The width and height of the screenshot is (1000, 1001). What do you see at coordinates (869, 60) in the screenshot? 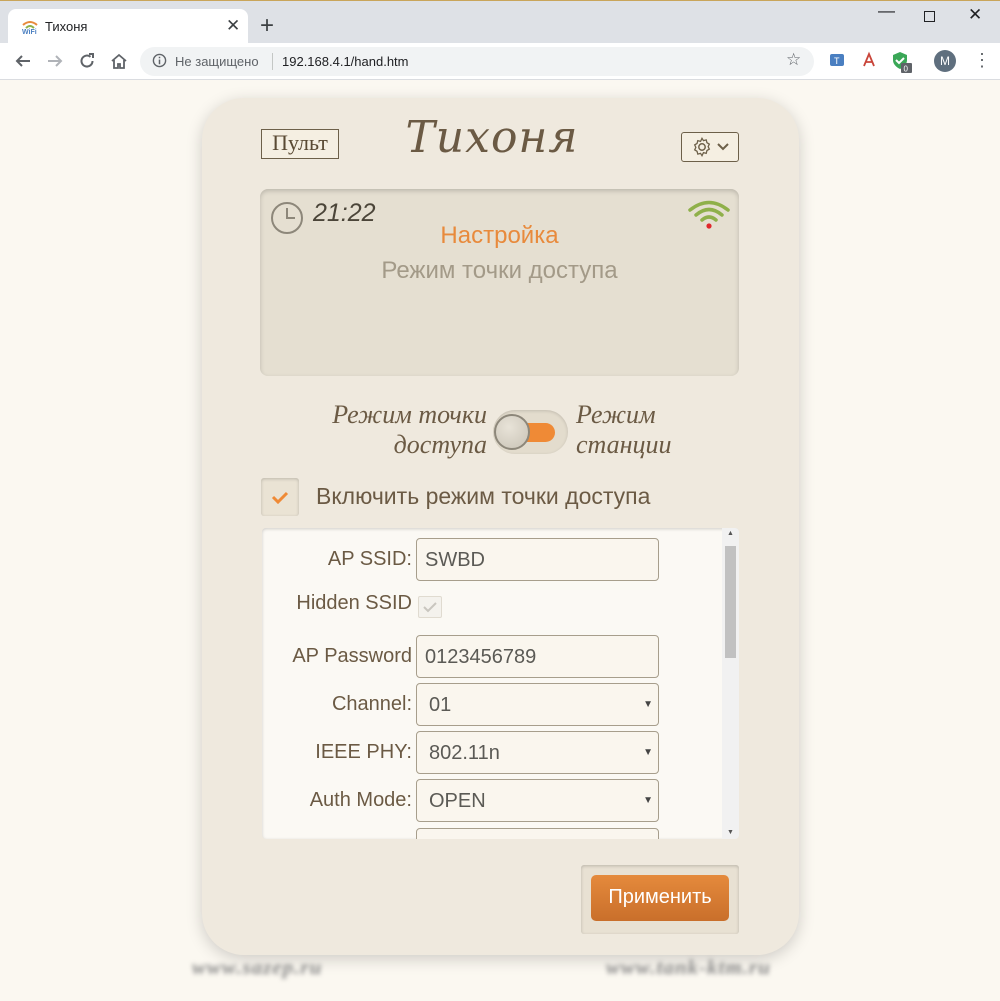
I see `pdf-extension-icon` at bounding box center [869, 60].